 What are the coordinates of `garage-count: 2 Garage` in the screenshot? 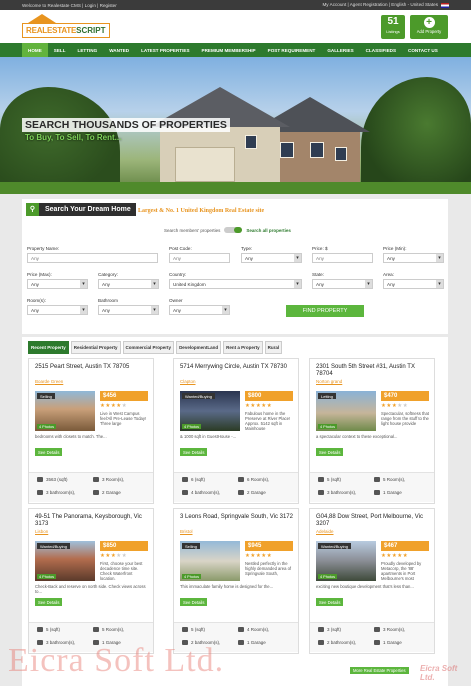 It's located at (107, 492).